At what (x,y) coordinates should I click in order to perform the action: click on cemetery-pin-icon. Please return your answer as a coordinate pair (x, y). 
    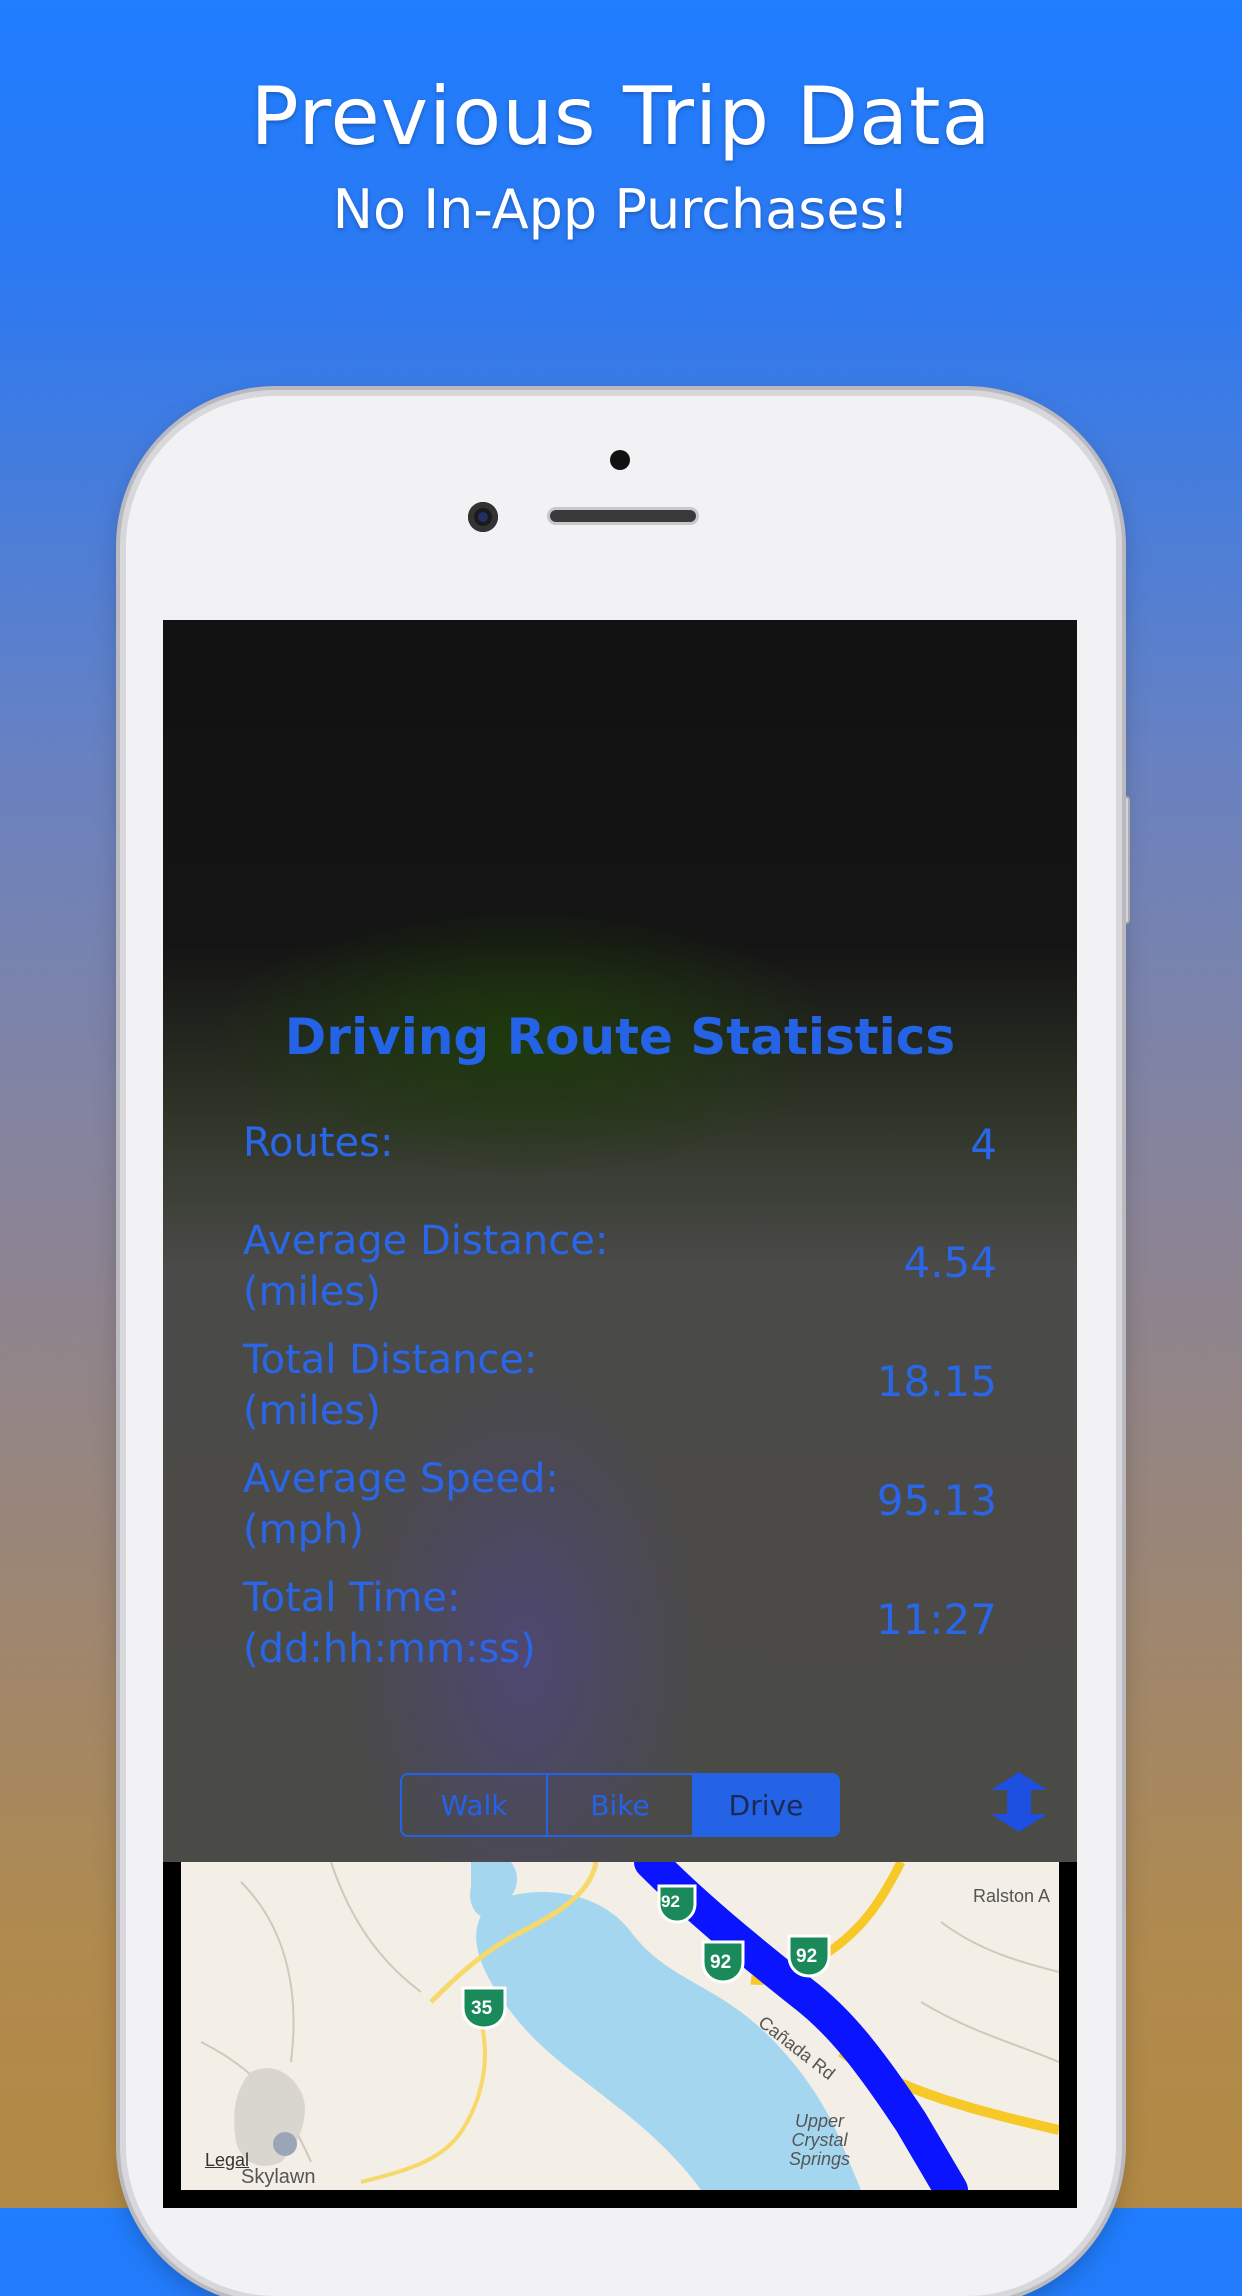
    Looking at the image, I should click on (285, 2144).